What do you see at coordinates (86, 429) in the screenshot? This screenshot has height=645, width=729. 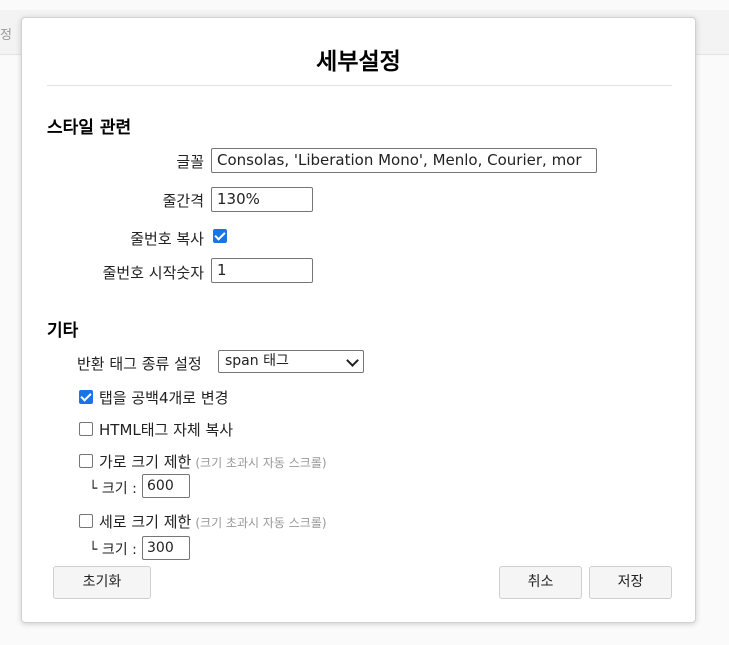 I see `copy-html-tag-checkbox` at bounding box center [86, 429].